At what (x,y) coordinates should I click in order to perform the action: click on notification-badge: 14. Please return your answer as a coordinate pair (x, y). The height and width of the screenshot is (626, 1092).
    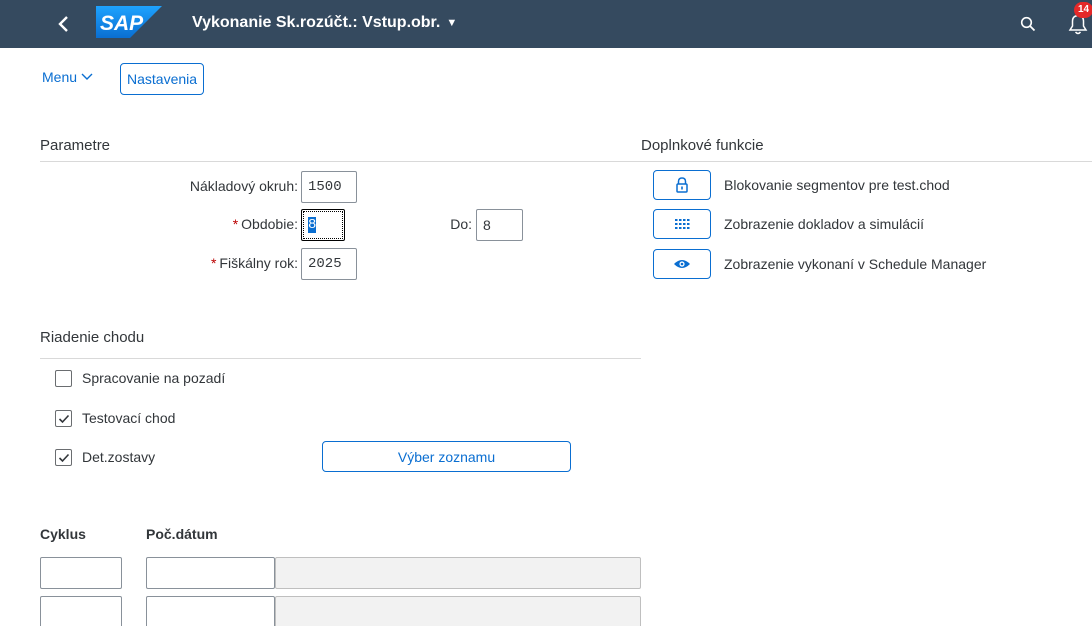
    Looking at the image, I should click on (1083, 10).